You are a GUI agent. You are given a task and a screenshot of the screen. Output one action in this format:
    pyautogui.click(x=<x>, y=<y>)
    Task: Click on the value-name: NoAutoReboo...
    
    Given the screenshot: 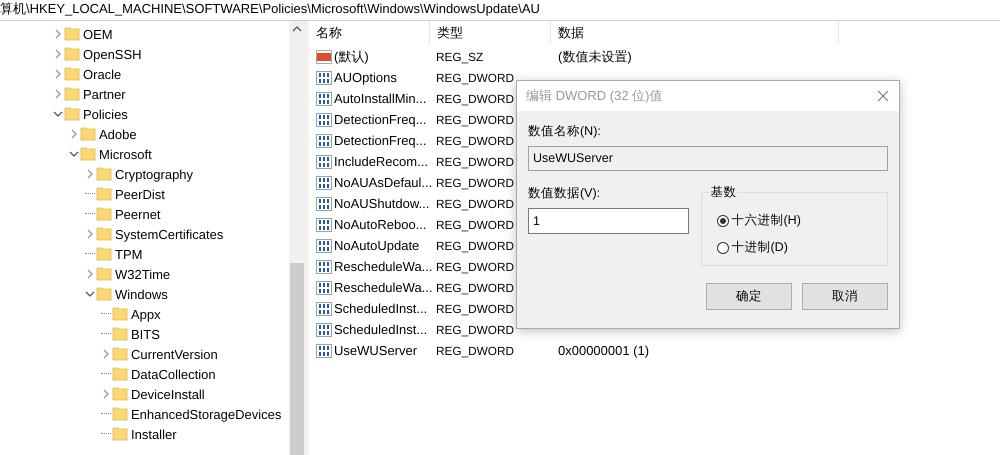 What is the action you would take?
    pyautogui.click(x=380, y=224)
    